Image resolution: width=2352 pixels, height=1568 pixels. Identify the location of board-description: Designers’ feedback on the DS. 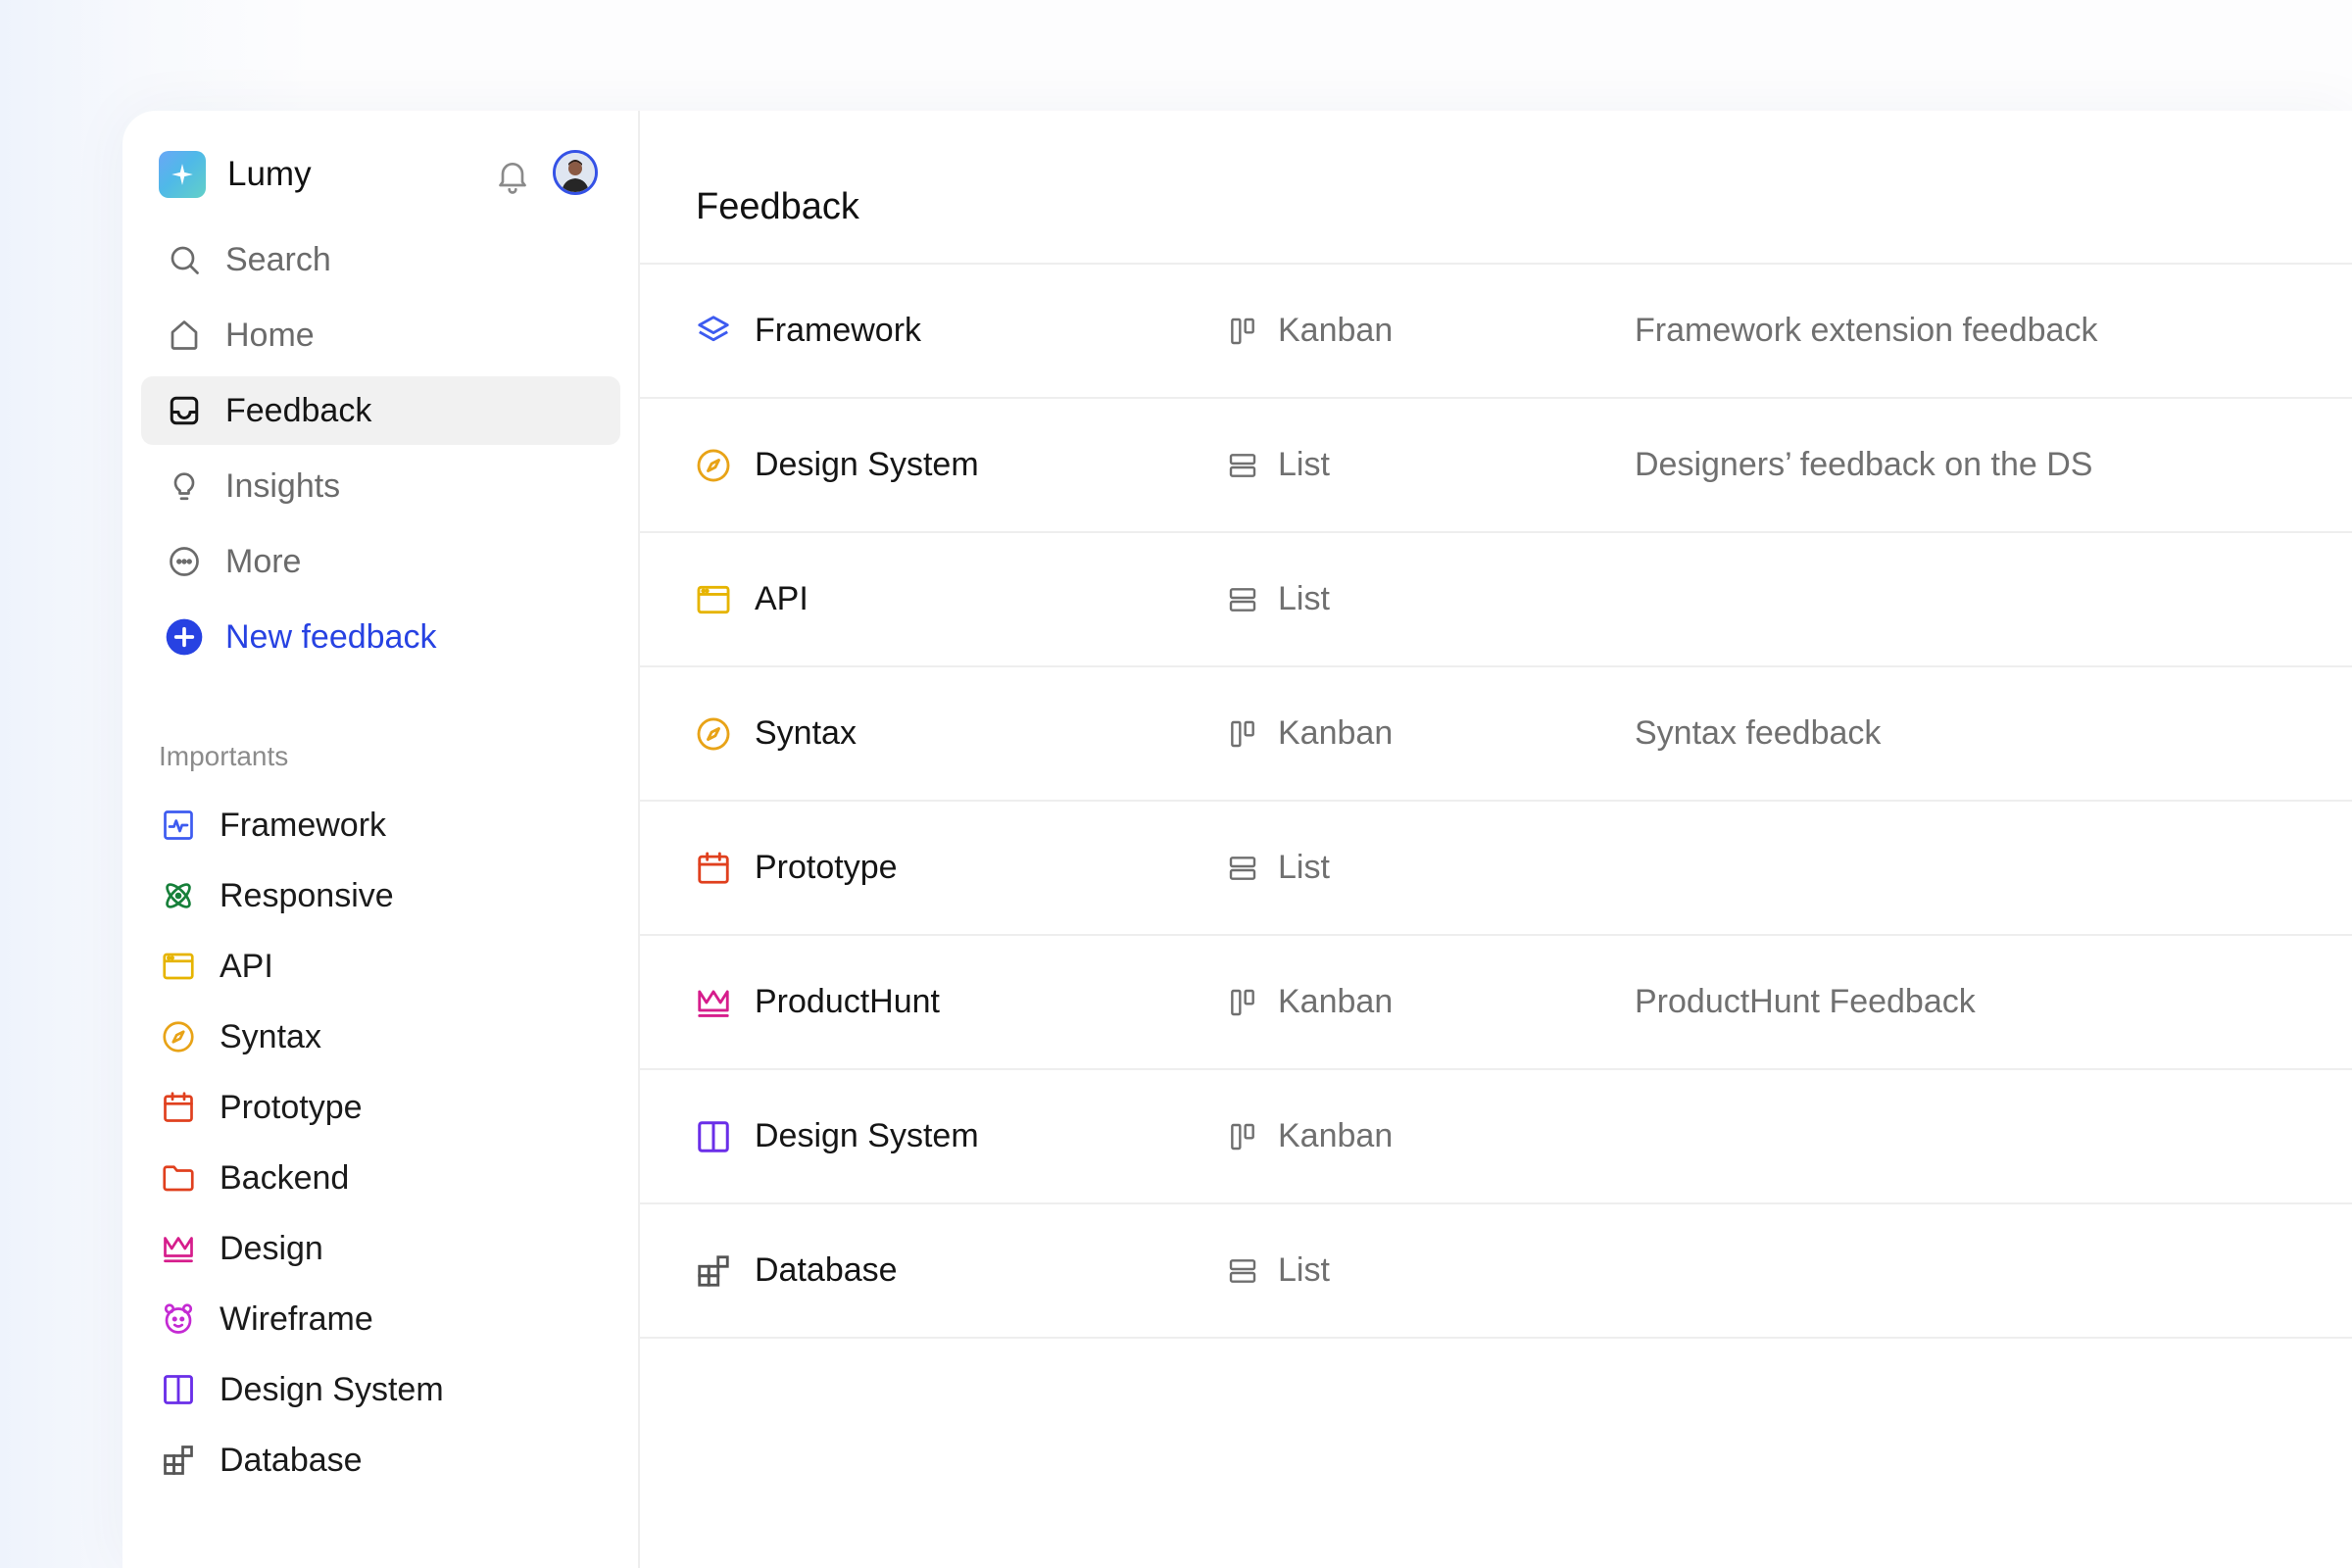
(1864, 464).